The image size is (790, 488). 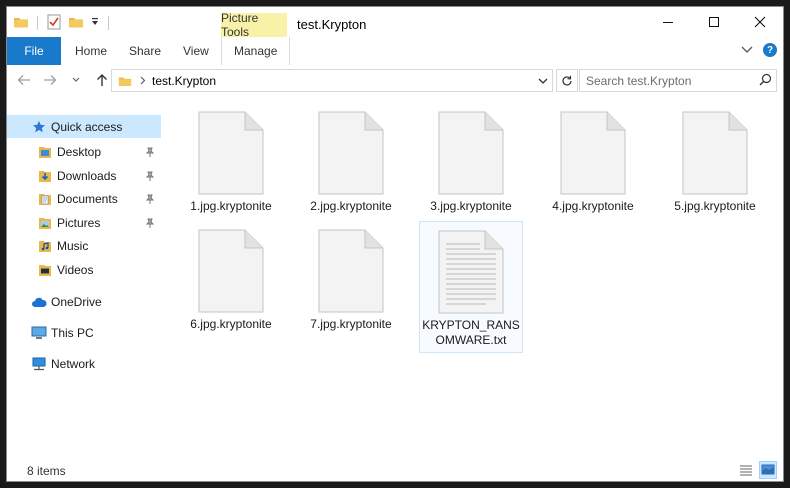 What do you see at coordinates (145, 51) in the screenshot?
I see `tab-share: Share` at bounding box center [145, 51].